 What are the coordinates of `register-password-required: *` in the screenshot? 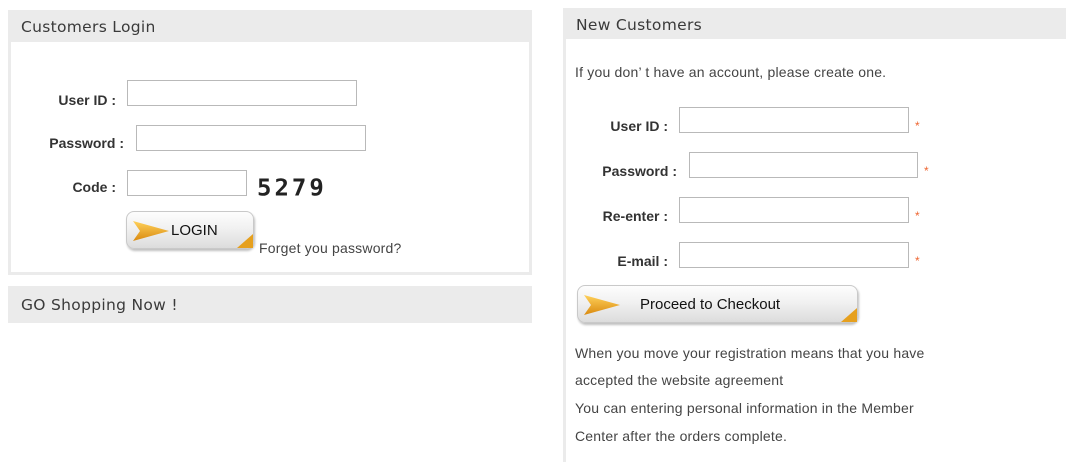 It's located at (926, 171).